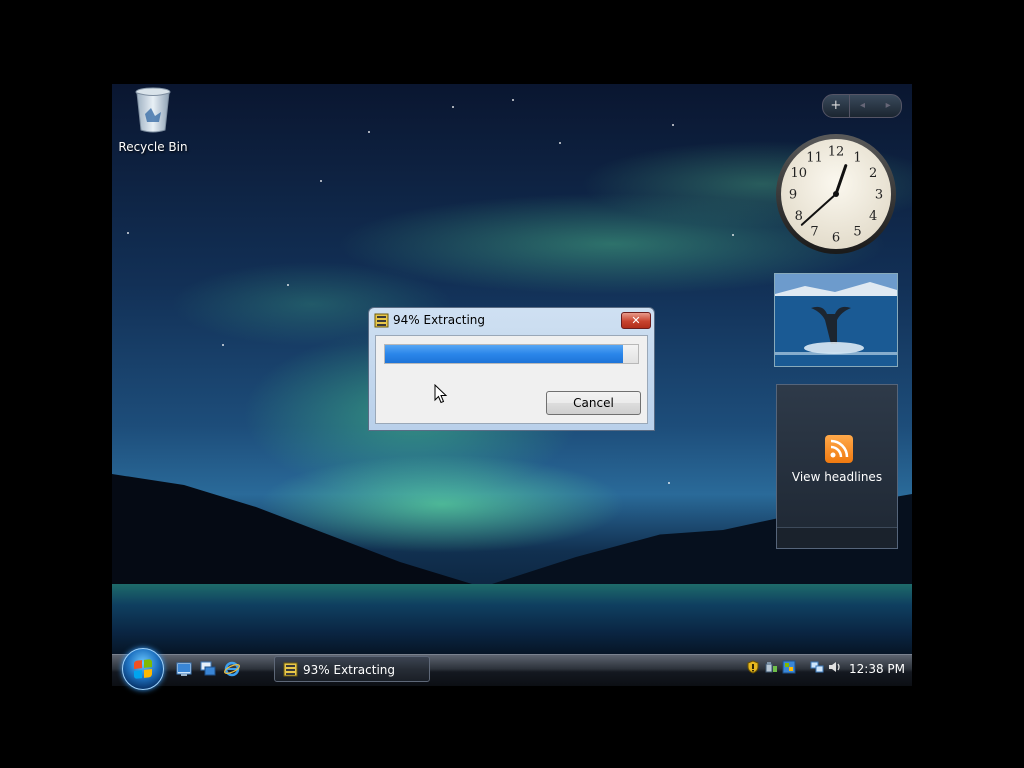 The width and height of the screenshot is (1024, 768). Describe the element at coordinates (837, 537) in the screenshot. I see `feed-gadget-footer` at that location.